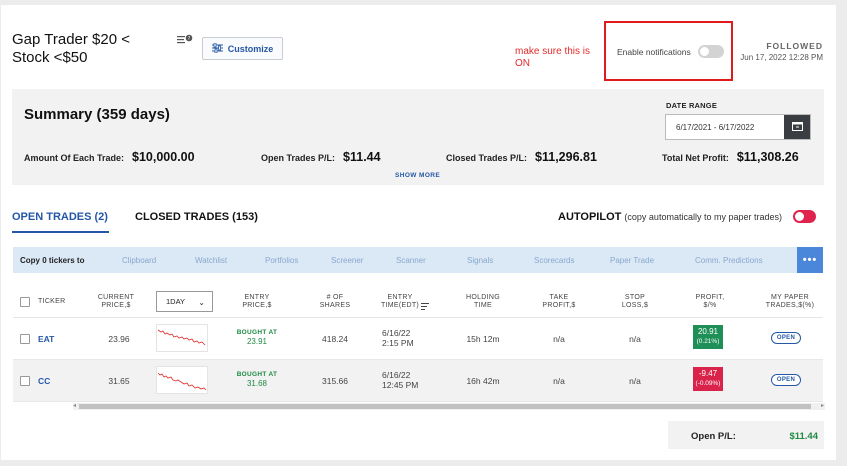 Image resolution: width=847 pixels, height=466 pixels. What do you see at coordinates (487, 158) in the screenshot?
I see `closed-pl-label: Closed Trades P/L:` at bounding box center [487, 158].